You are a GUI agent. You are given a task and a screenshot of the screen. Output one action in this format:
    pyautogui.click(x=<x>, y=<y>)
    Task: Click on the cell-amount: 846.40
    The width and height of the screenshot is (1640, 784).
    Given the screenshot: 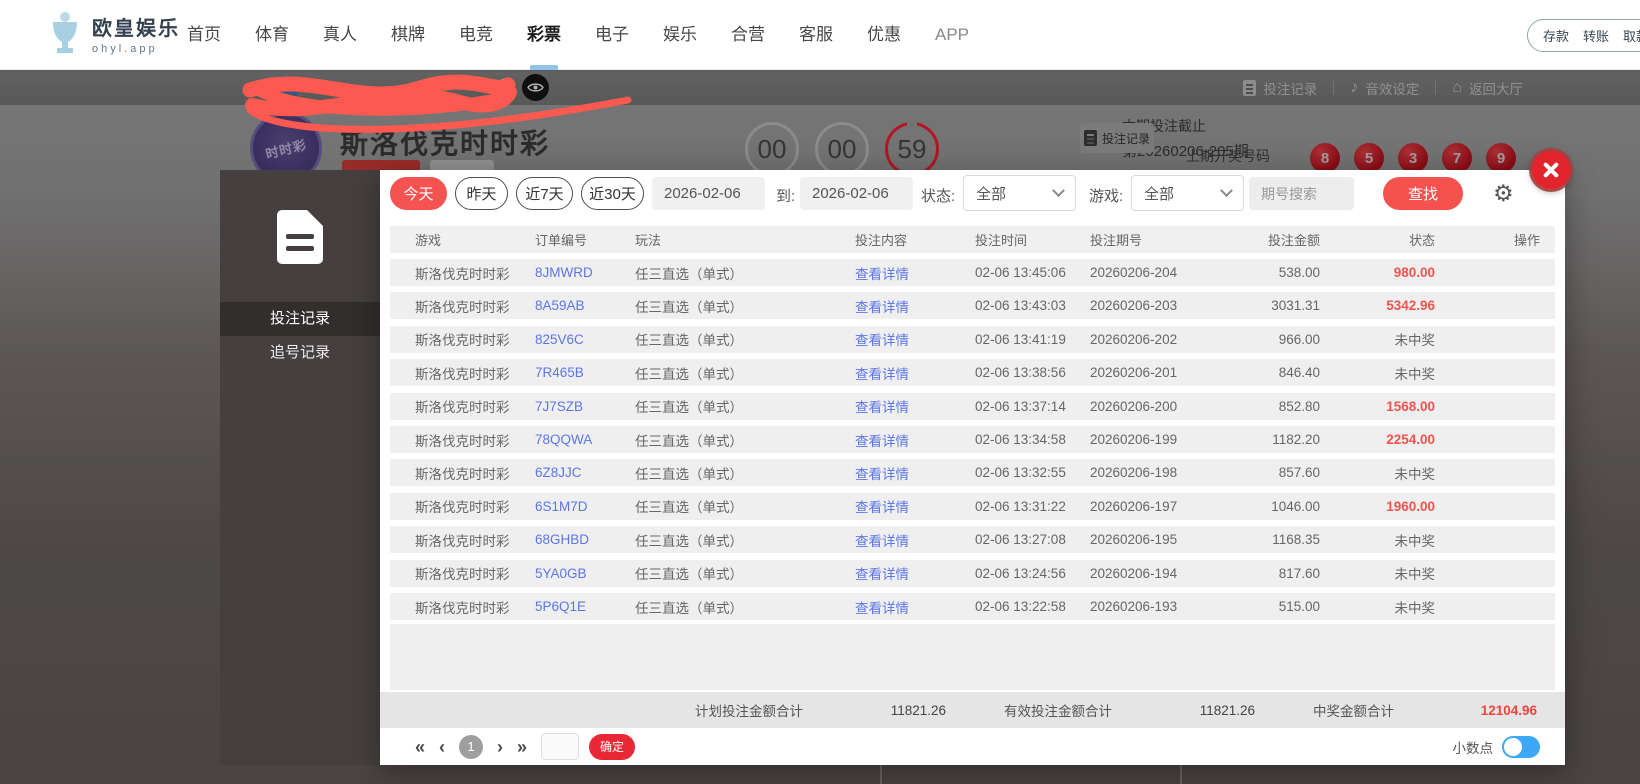 What is the action you would take?
    pyautogui.click(x=1299, y=373)
    